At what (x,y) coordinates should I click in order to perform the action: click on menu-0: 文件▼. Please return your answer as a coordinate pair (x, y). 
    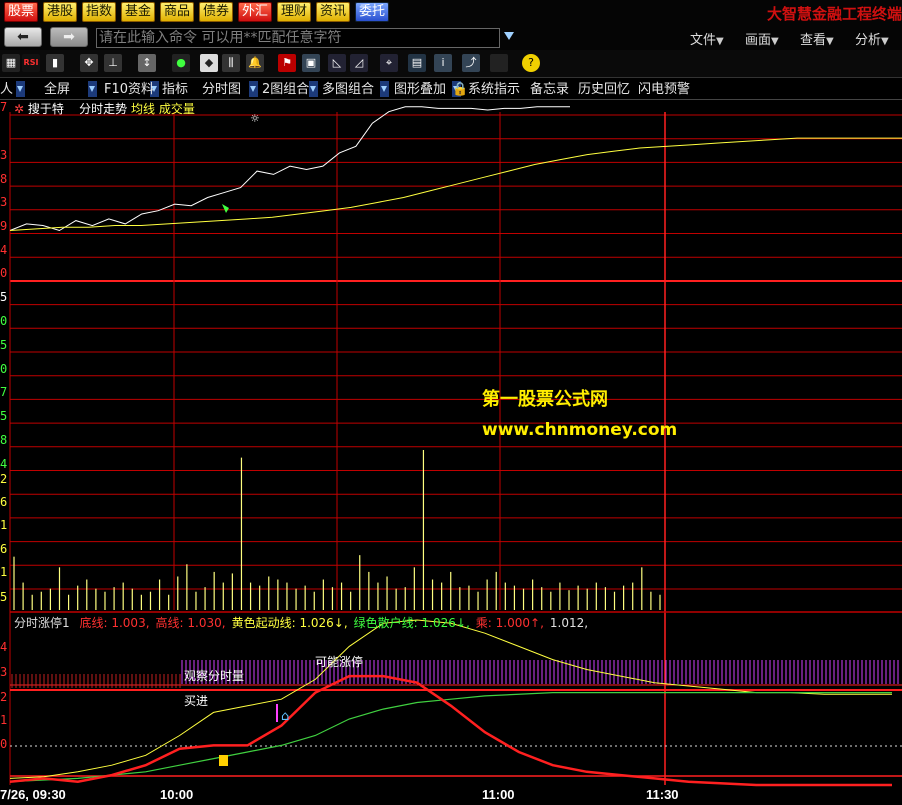
    Looking at the image, I should click on (707, 38).